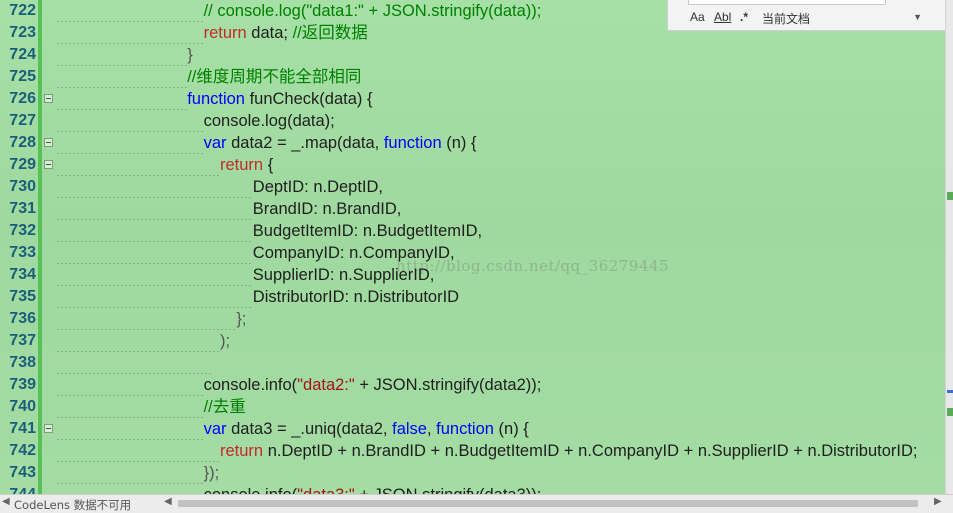  I want to click on code-line: 734 SupplierID: n.SupplierID,, so click(472, 275).